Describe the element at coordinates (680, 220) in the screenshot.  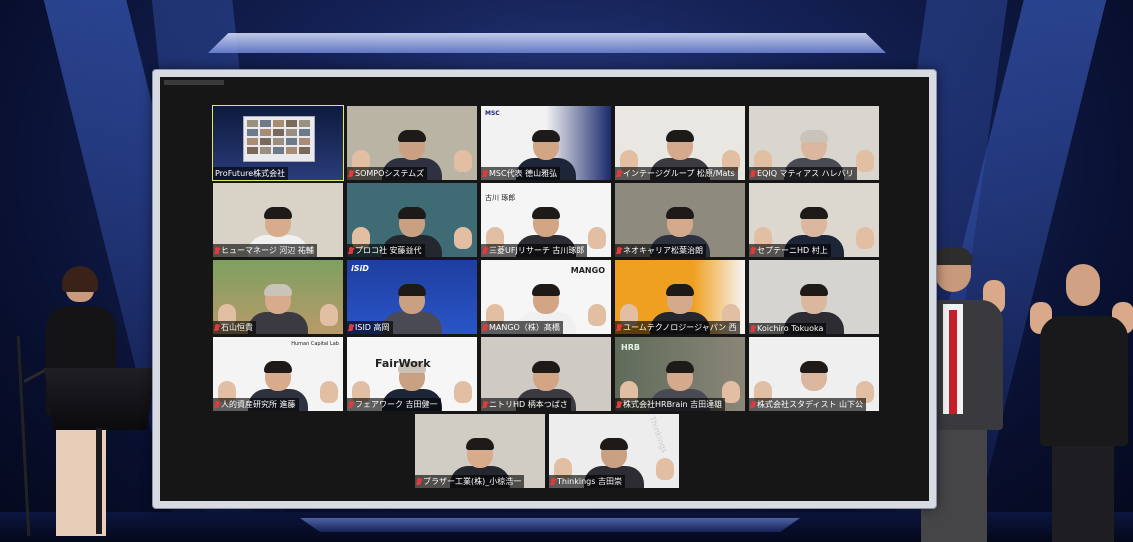
I see `participant-tile: ネオキャリア松葉治朗` at that location.